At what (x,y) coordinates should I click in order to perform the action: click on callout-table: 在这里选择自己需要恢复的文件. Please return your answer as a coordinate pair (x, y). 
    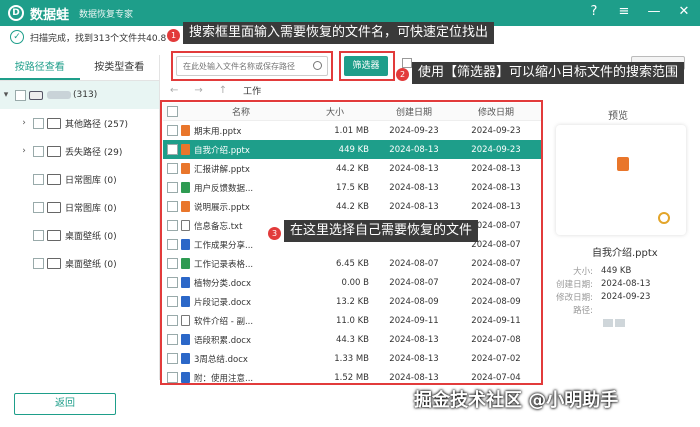
    Looking at the image, I should click on (381, 231).